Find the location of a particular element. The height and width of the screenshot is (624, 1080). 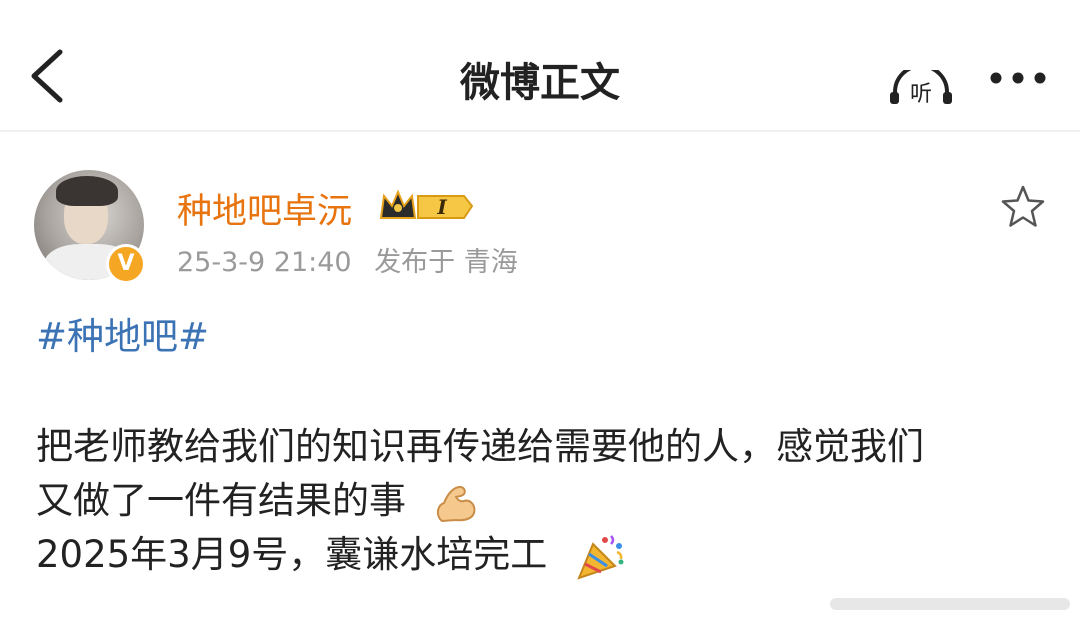

post-line-text: 2025年3月9号，囊谦水培完工 is located at coordinates (292, 554).